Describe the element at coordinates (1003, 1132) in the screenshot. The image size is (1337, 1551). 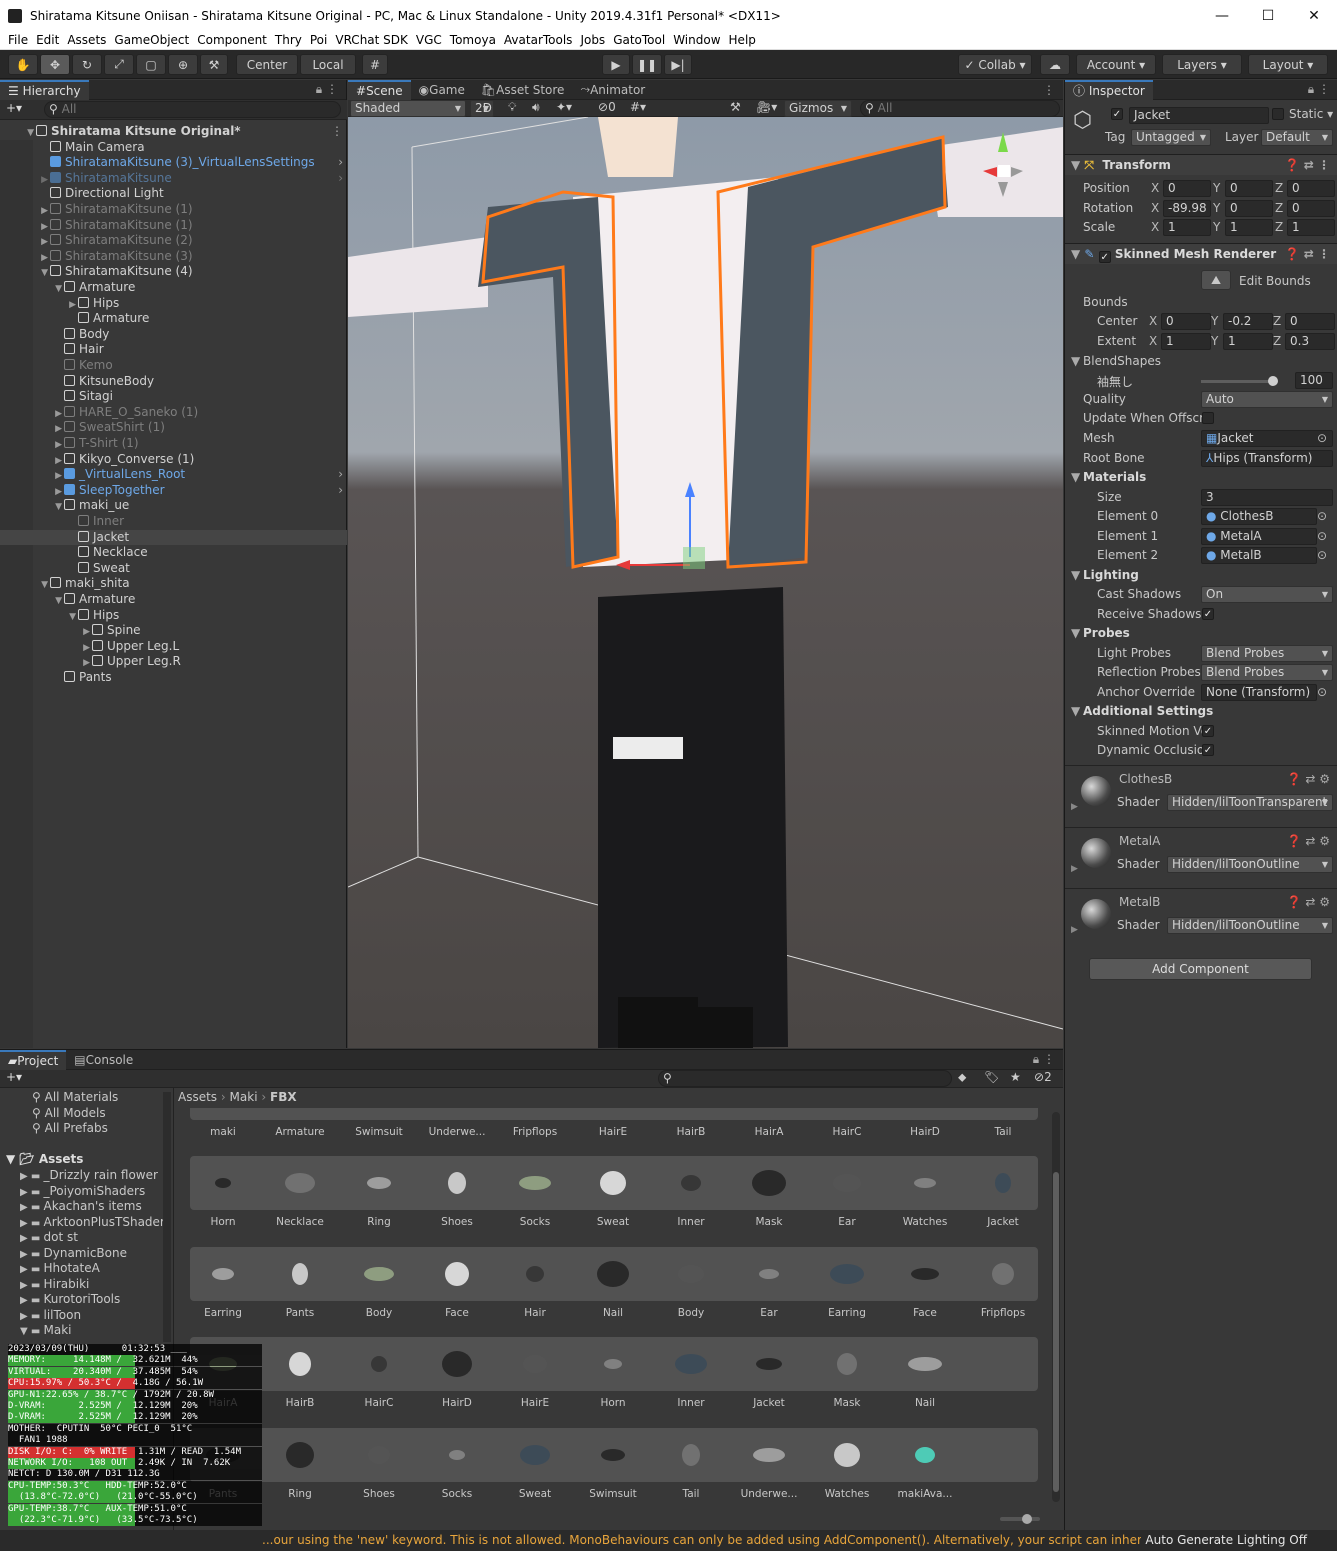
I see `asset-item: Tail` at that location.